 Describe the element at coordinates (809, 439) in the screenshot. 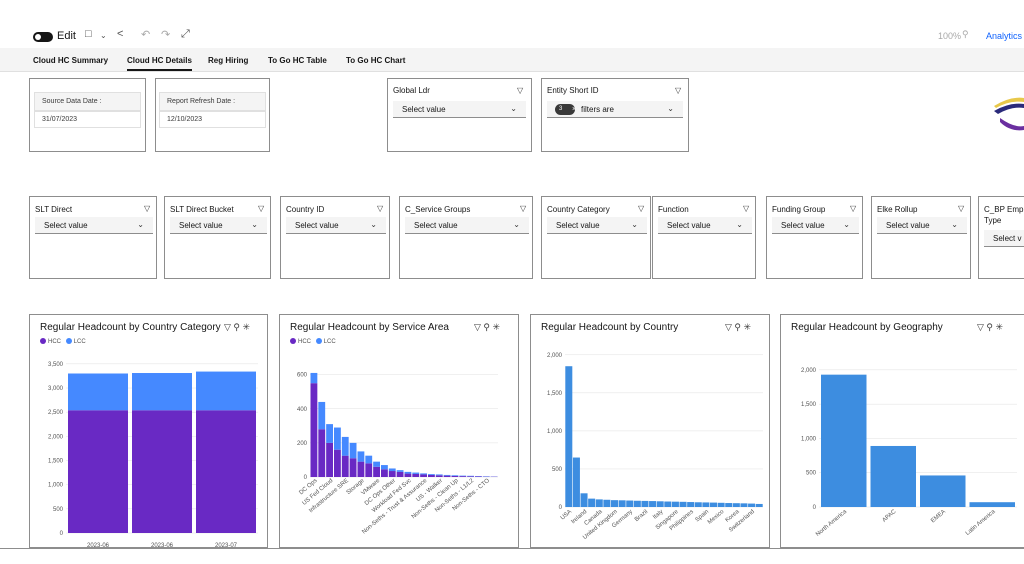

I see `y-tick-label: 1,000` at that location.